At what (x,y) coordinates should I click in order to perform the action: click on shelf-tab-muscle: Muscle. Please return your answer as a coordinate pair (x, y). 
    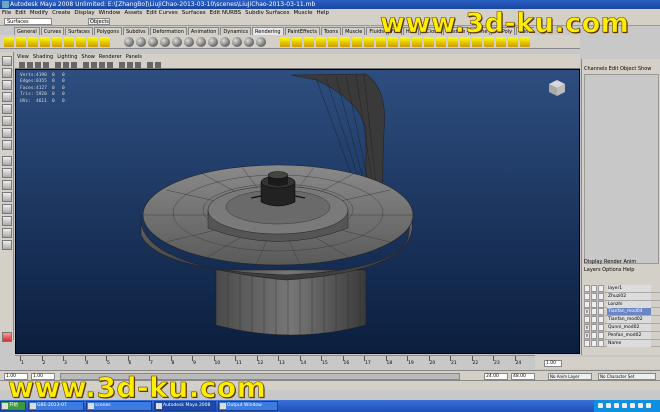
    Looking at the image, I should click on (354, 31).